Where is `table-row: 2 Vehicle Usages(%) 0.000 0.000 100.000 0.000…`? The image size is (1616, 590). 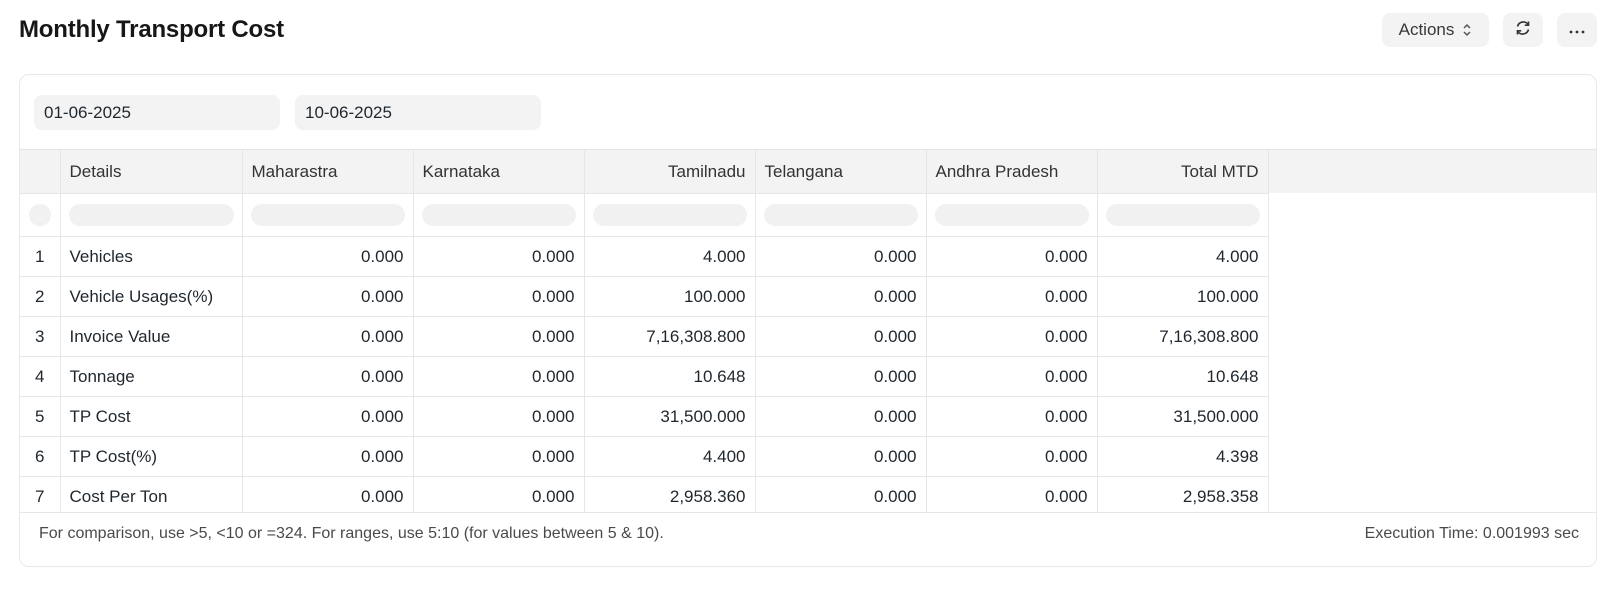
table-row: 2 Vehicle Usages(%) 0.000 0.000 100.000 0.000… is located at coordinates (644, 296).